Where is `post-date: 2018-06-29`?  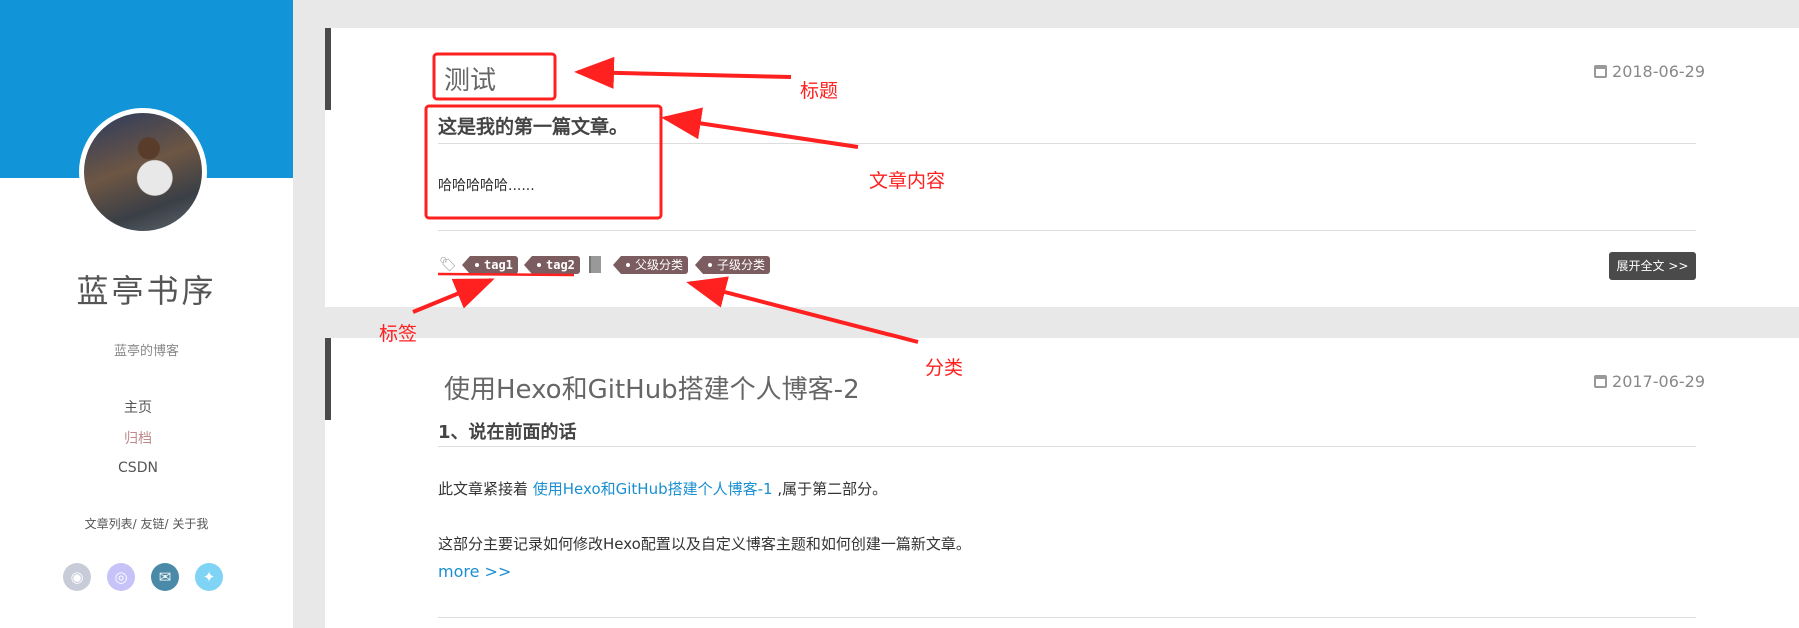 post-date: 2018-06-29 is located at coordinates (1649, 71).